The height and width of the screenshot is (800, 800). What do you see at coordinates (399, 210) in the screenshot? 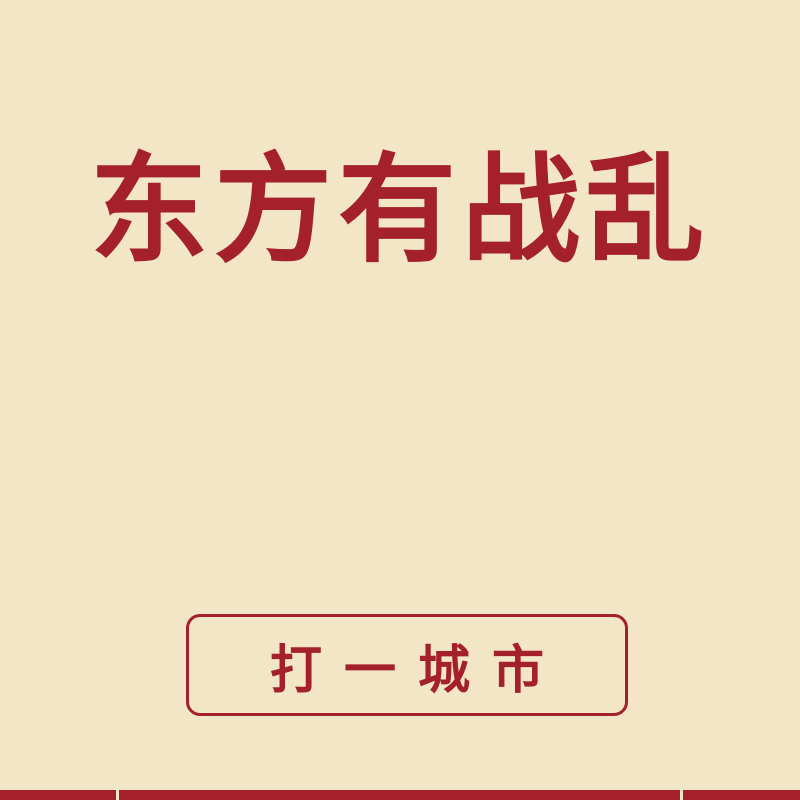
I see `riddle-title: 东方有战乱` at bounding box center [399, 210].